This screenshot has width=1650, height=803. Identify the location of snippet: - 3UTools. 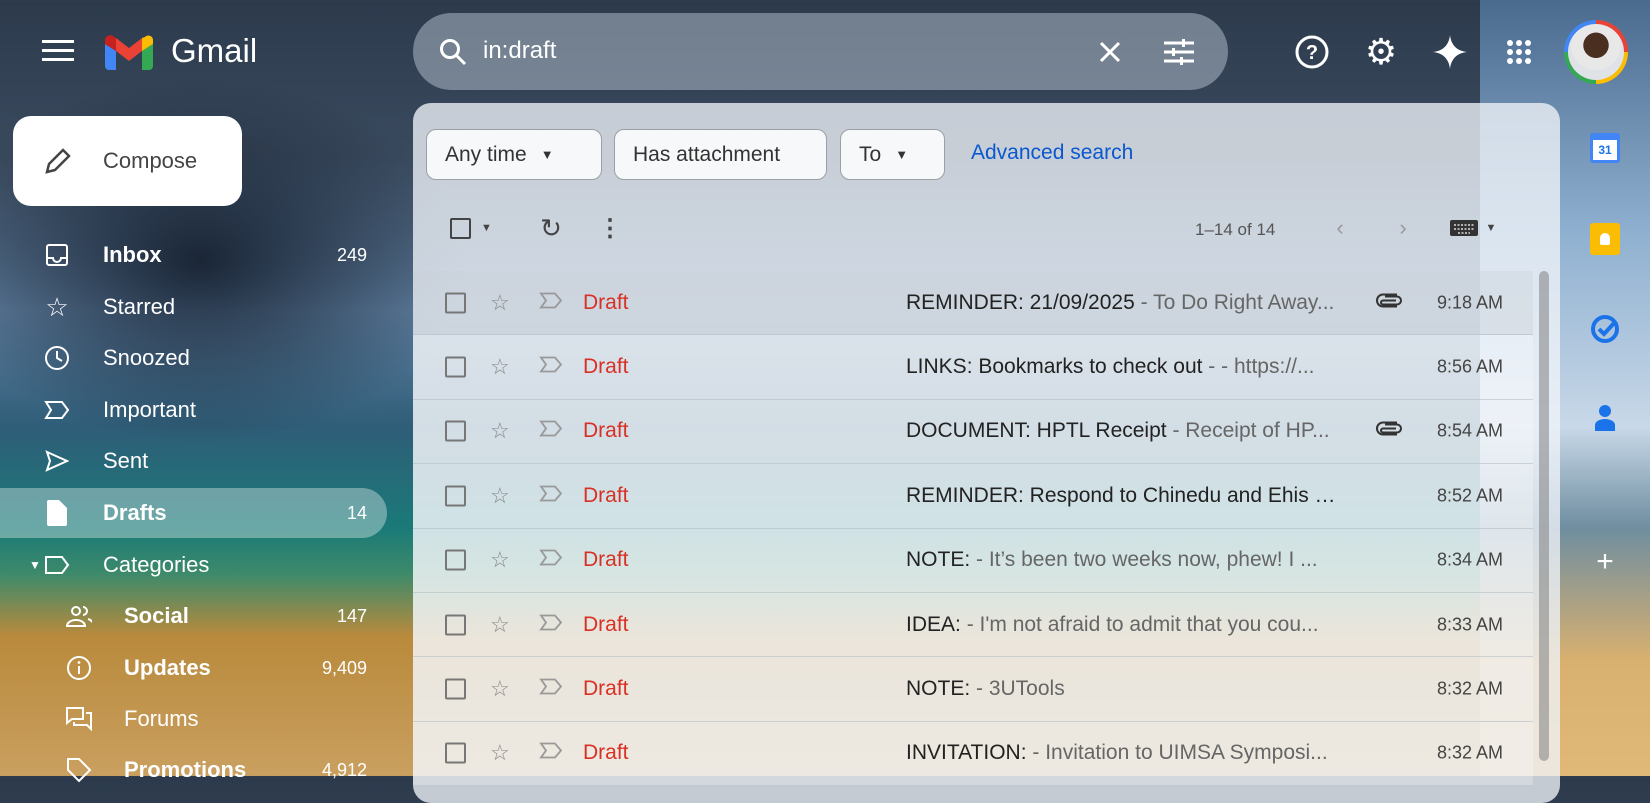
(1017, 689).